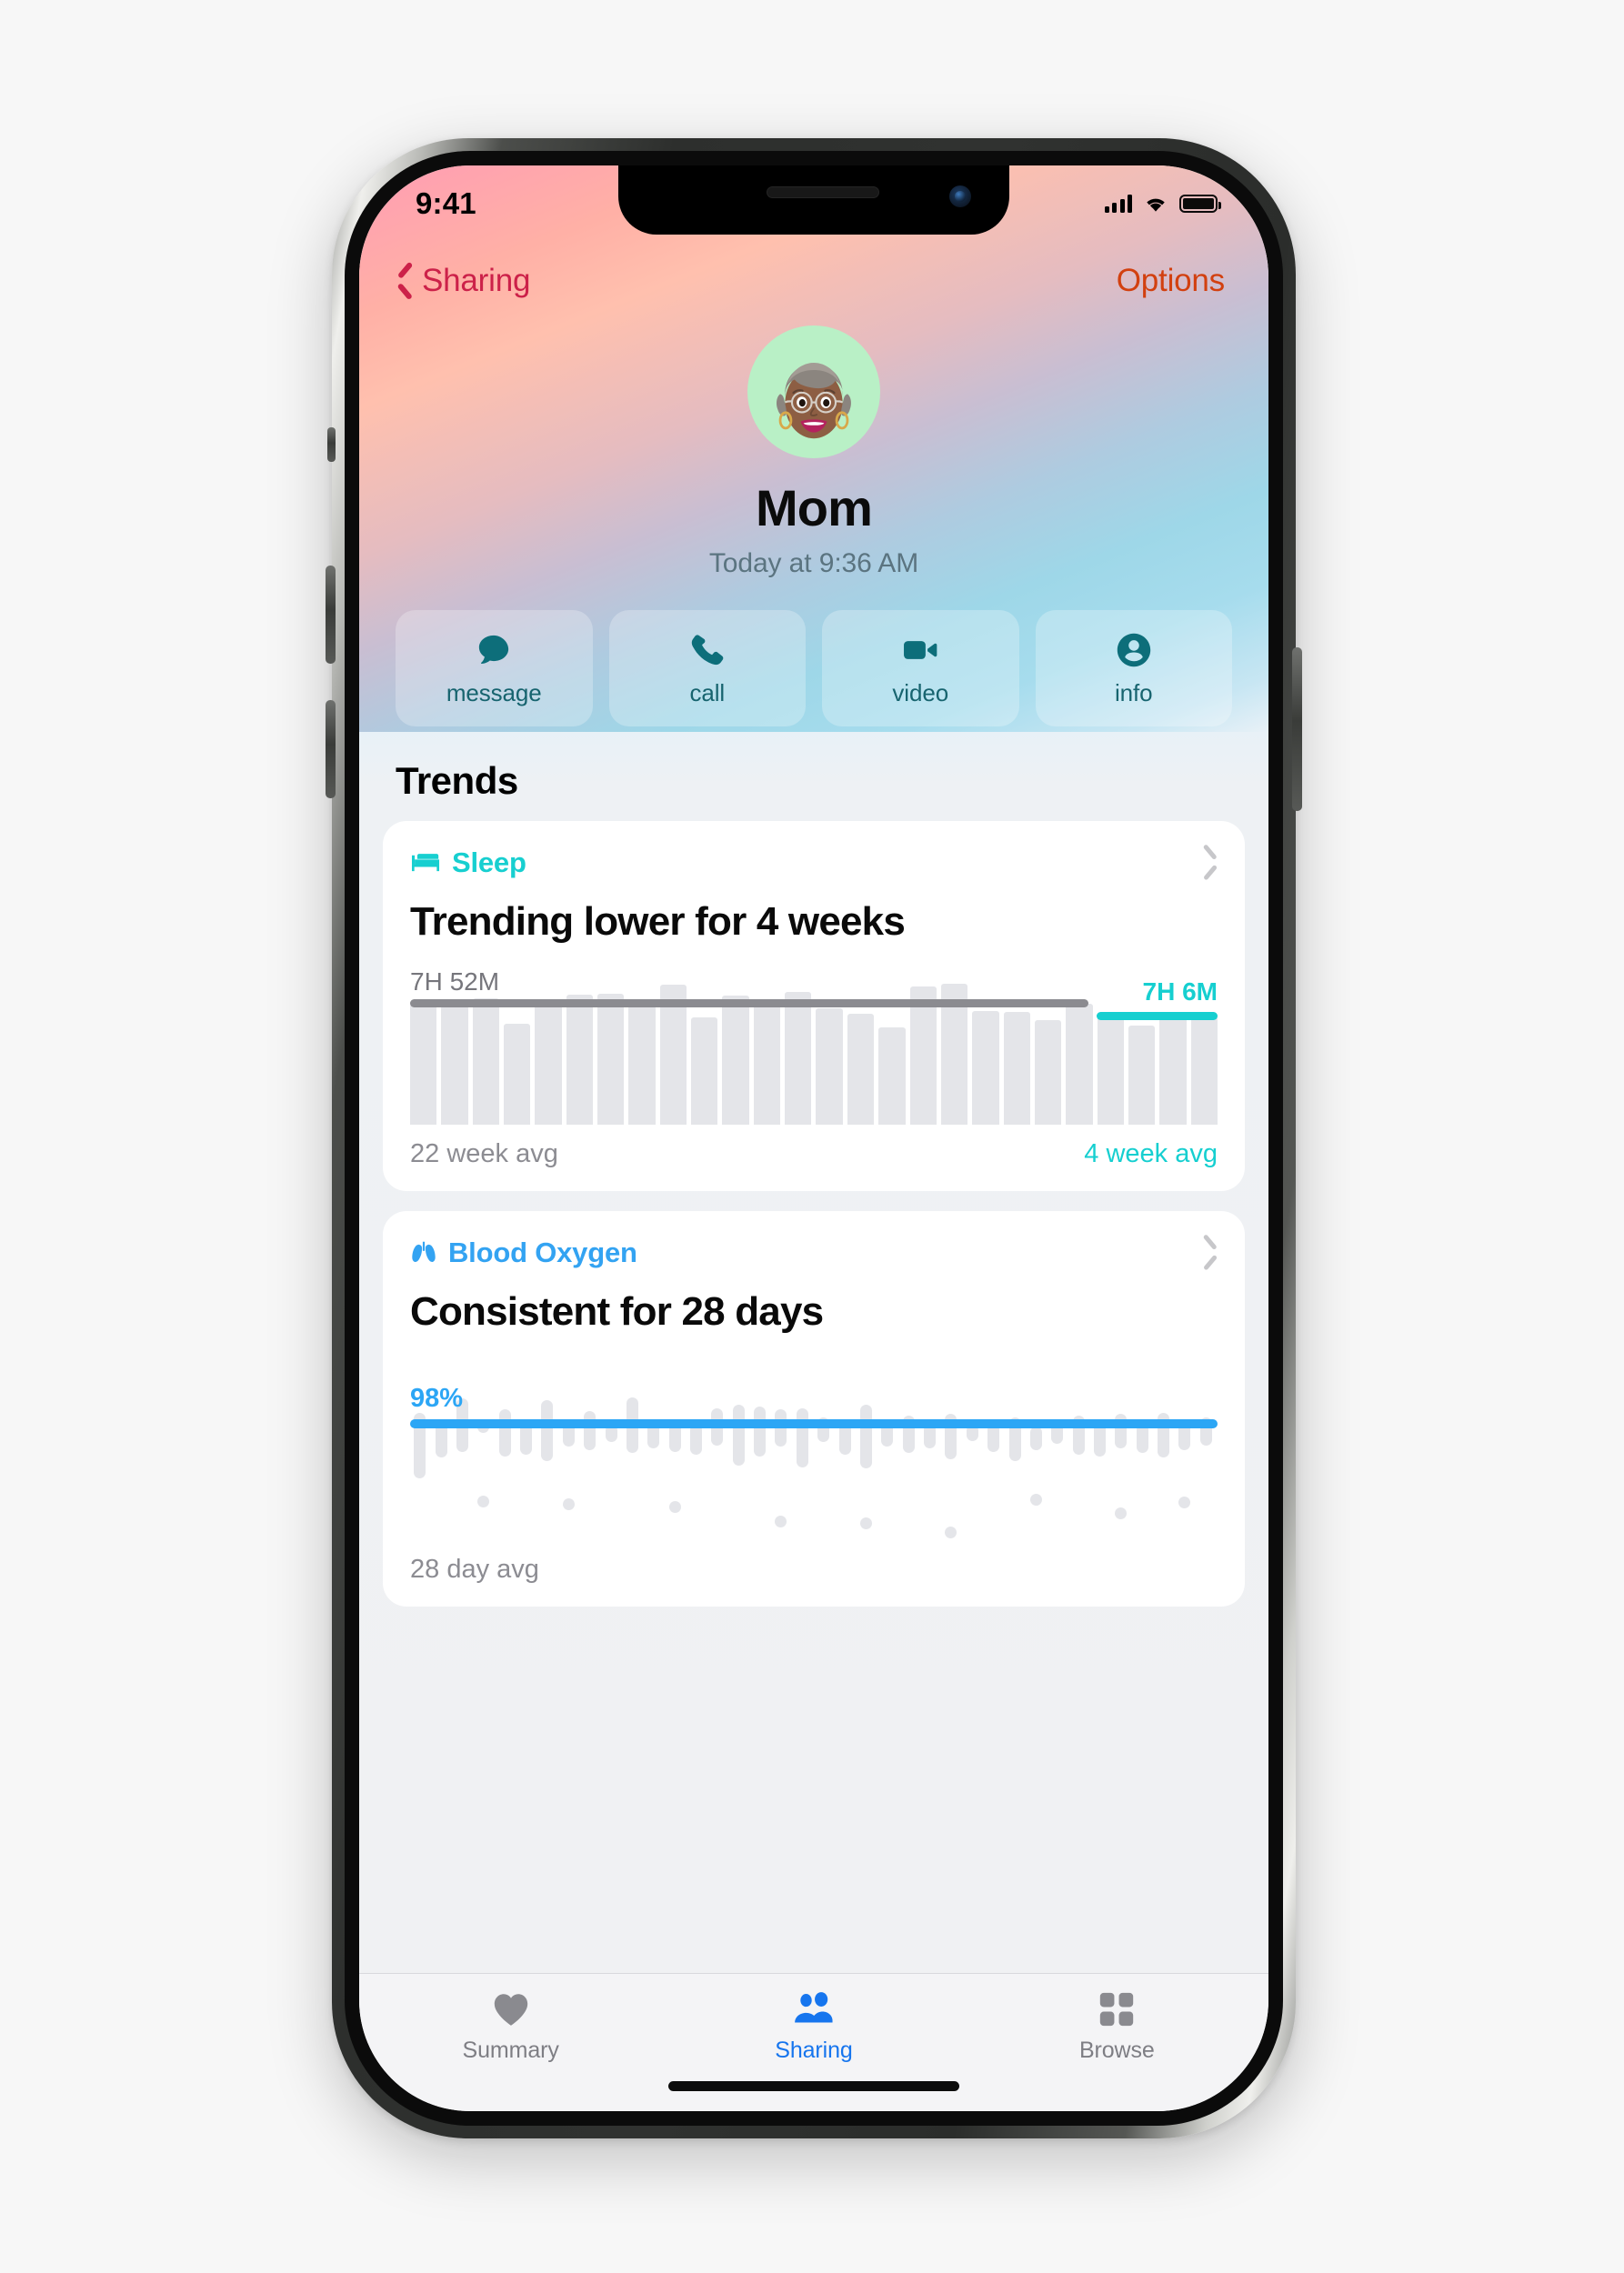 This screenshot has width=1624, height=2273. I want to click on options-button: Options, so click(1171, 281).